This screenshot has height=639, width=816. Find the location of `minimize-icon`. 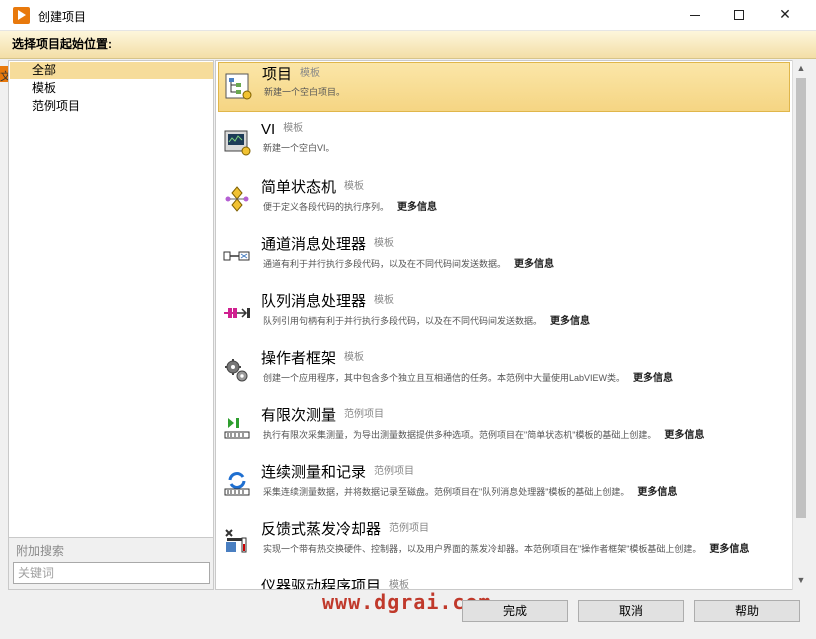

minimize-icon is located at coordinates (695, 15).